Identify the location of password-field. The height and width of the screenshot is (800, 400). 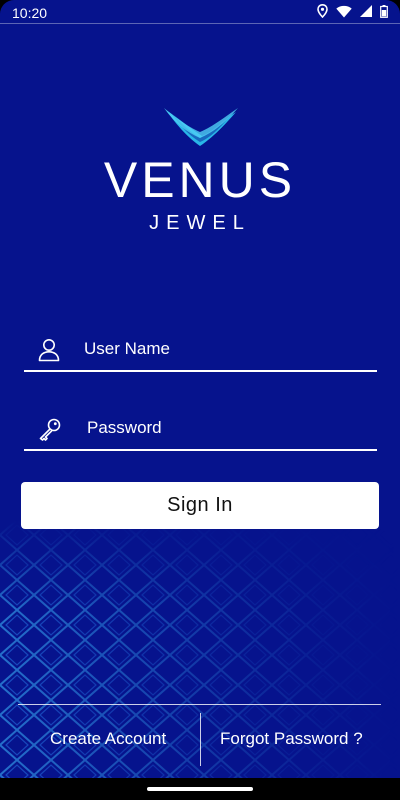
(200, 430).